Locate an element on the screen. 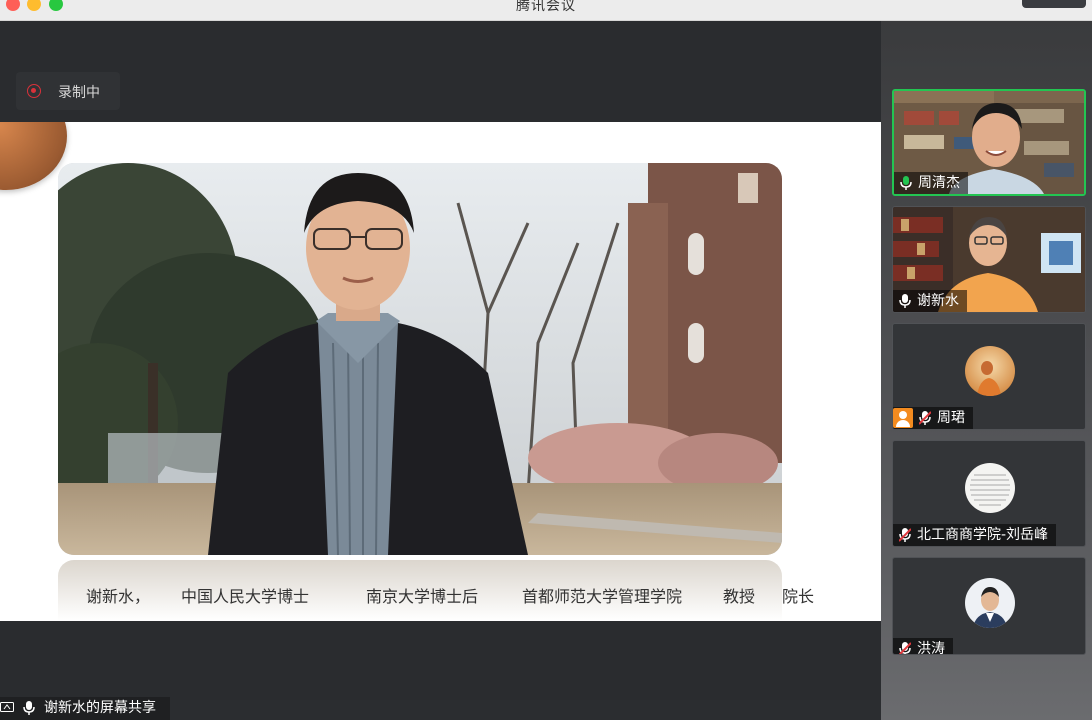 Image resolution: width=1092 pixels, height=720 pixels. participant-name-tag: 北工商商学院-刘岳峰 is located at coordinates (975, 535).